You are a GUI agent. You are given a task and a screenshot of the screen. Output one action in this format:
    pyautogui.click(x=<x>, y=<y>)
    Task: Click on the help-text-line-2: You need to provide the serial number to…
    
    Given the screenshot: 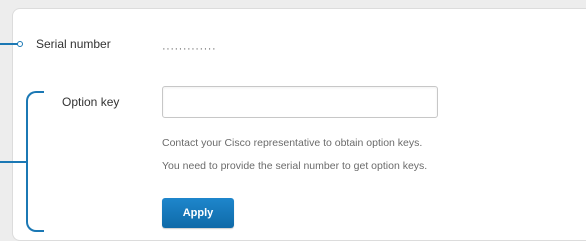 What is the action you would take?
    pyautogui.click(x=295, y=166)
    